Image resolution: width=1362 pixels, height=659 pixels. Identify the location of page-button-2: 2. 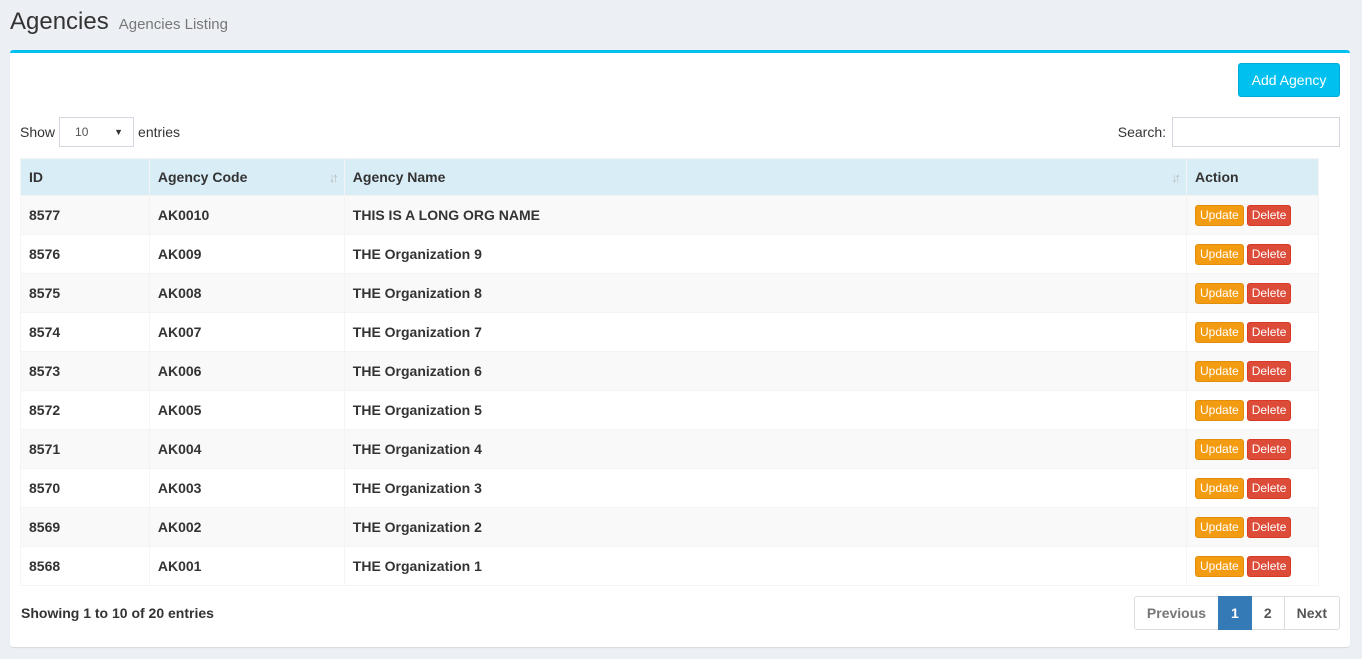
(1267, 613).